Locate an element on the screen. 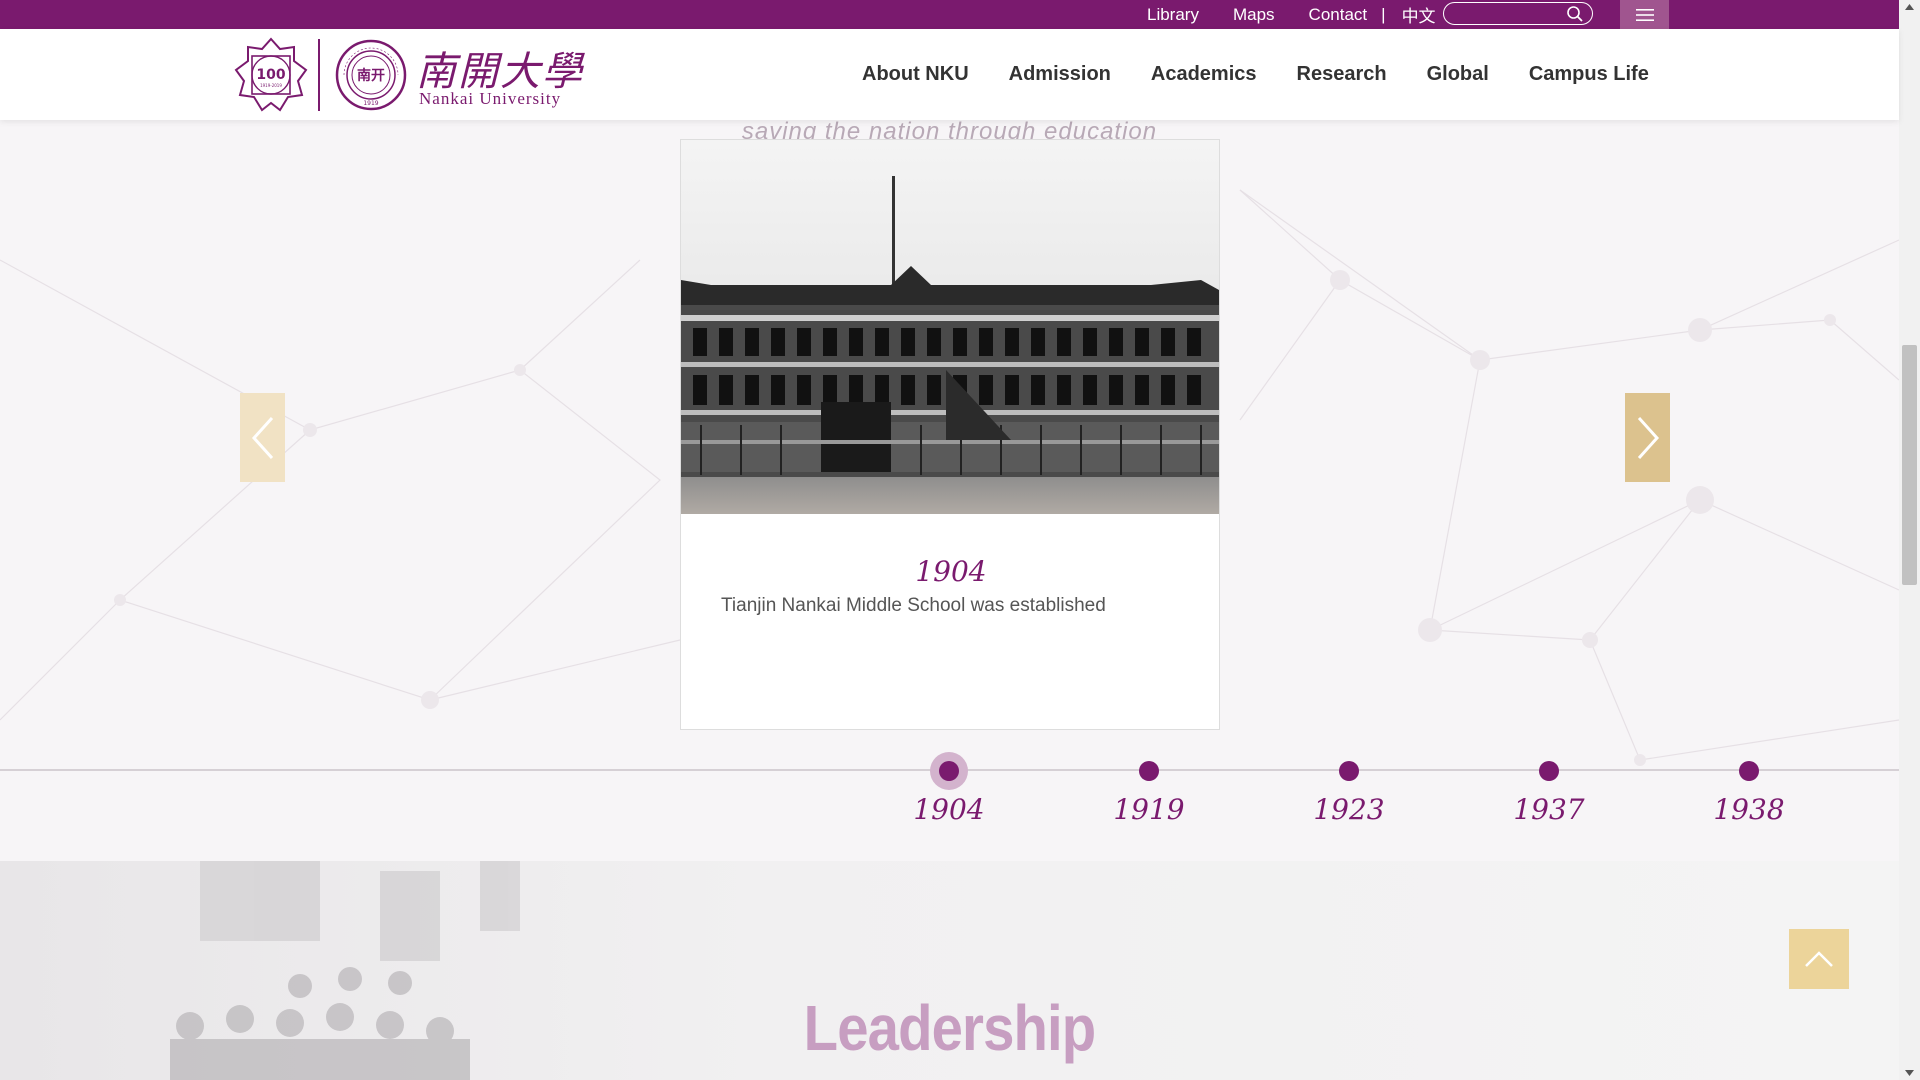  nav-research: Research is located at coordinates (1342, 74).